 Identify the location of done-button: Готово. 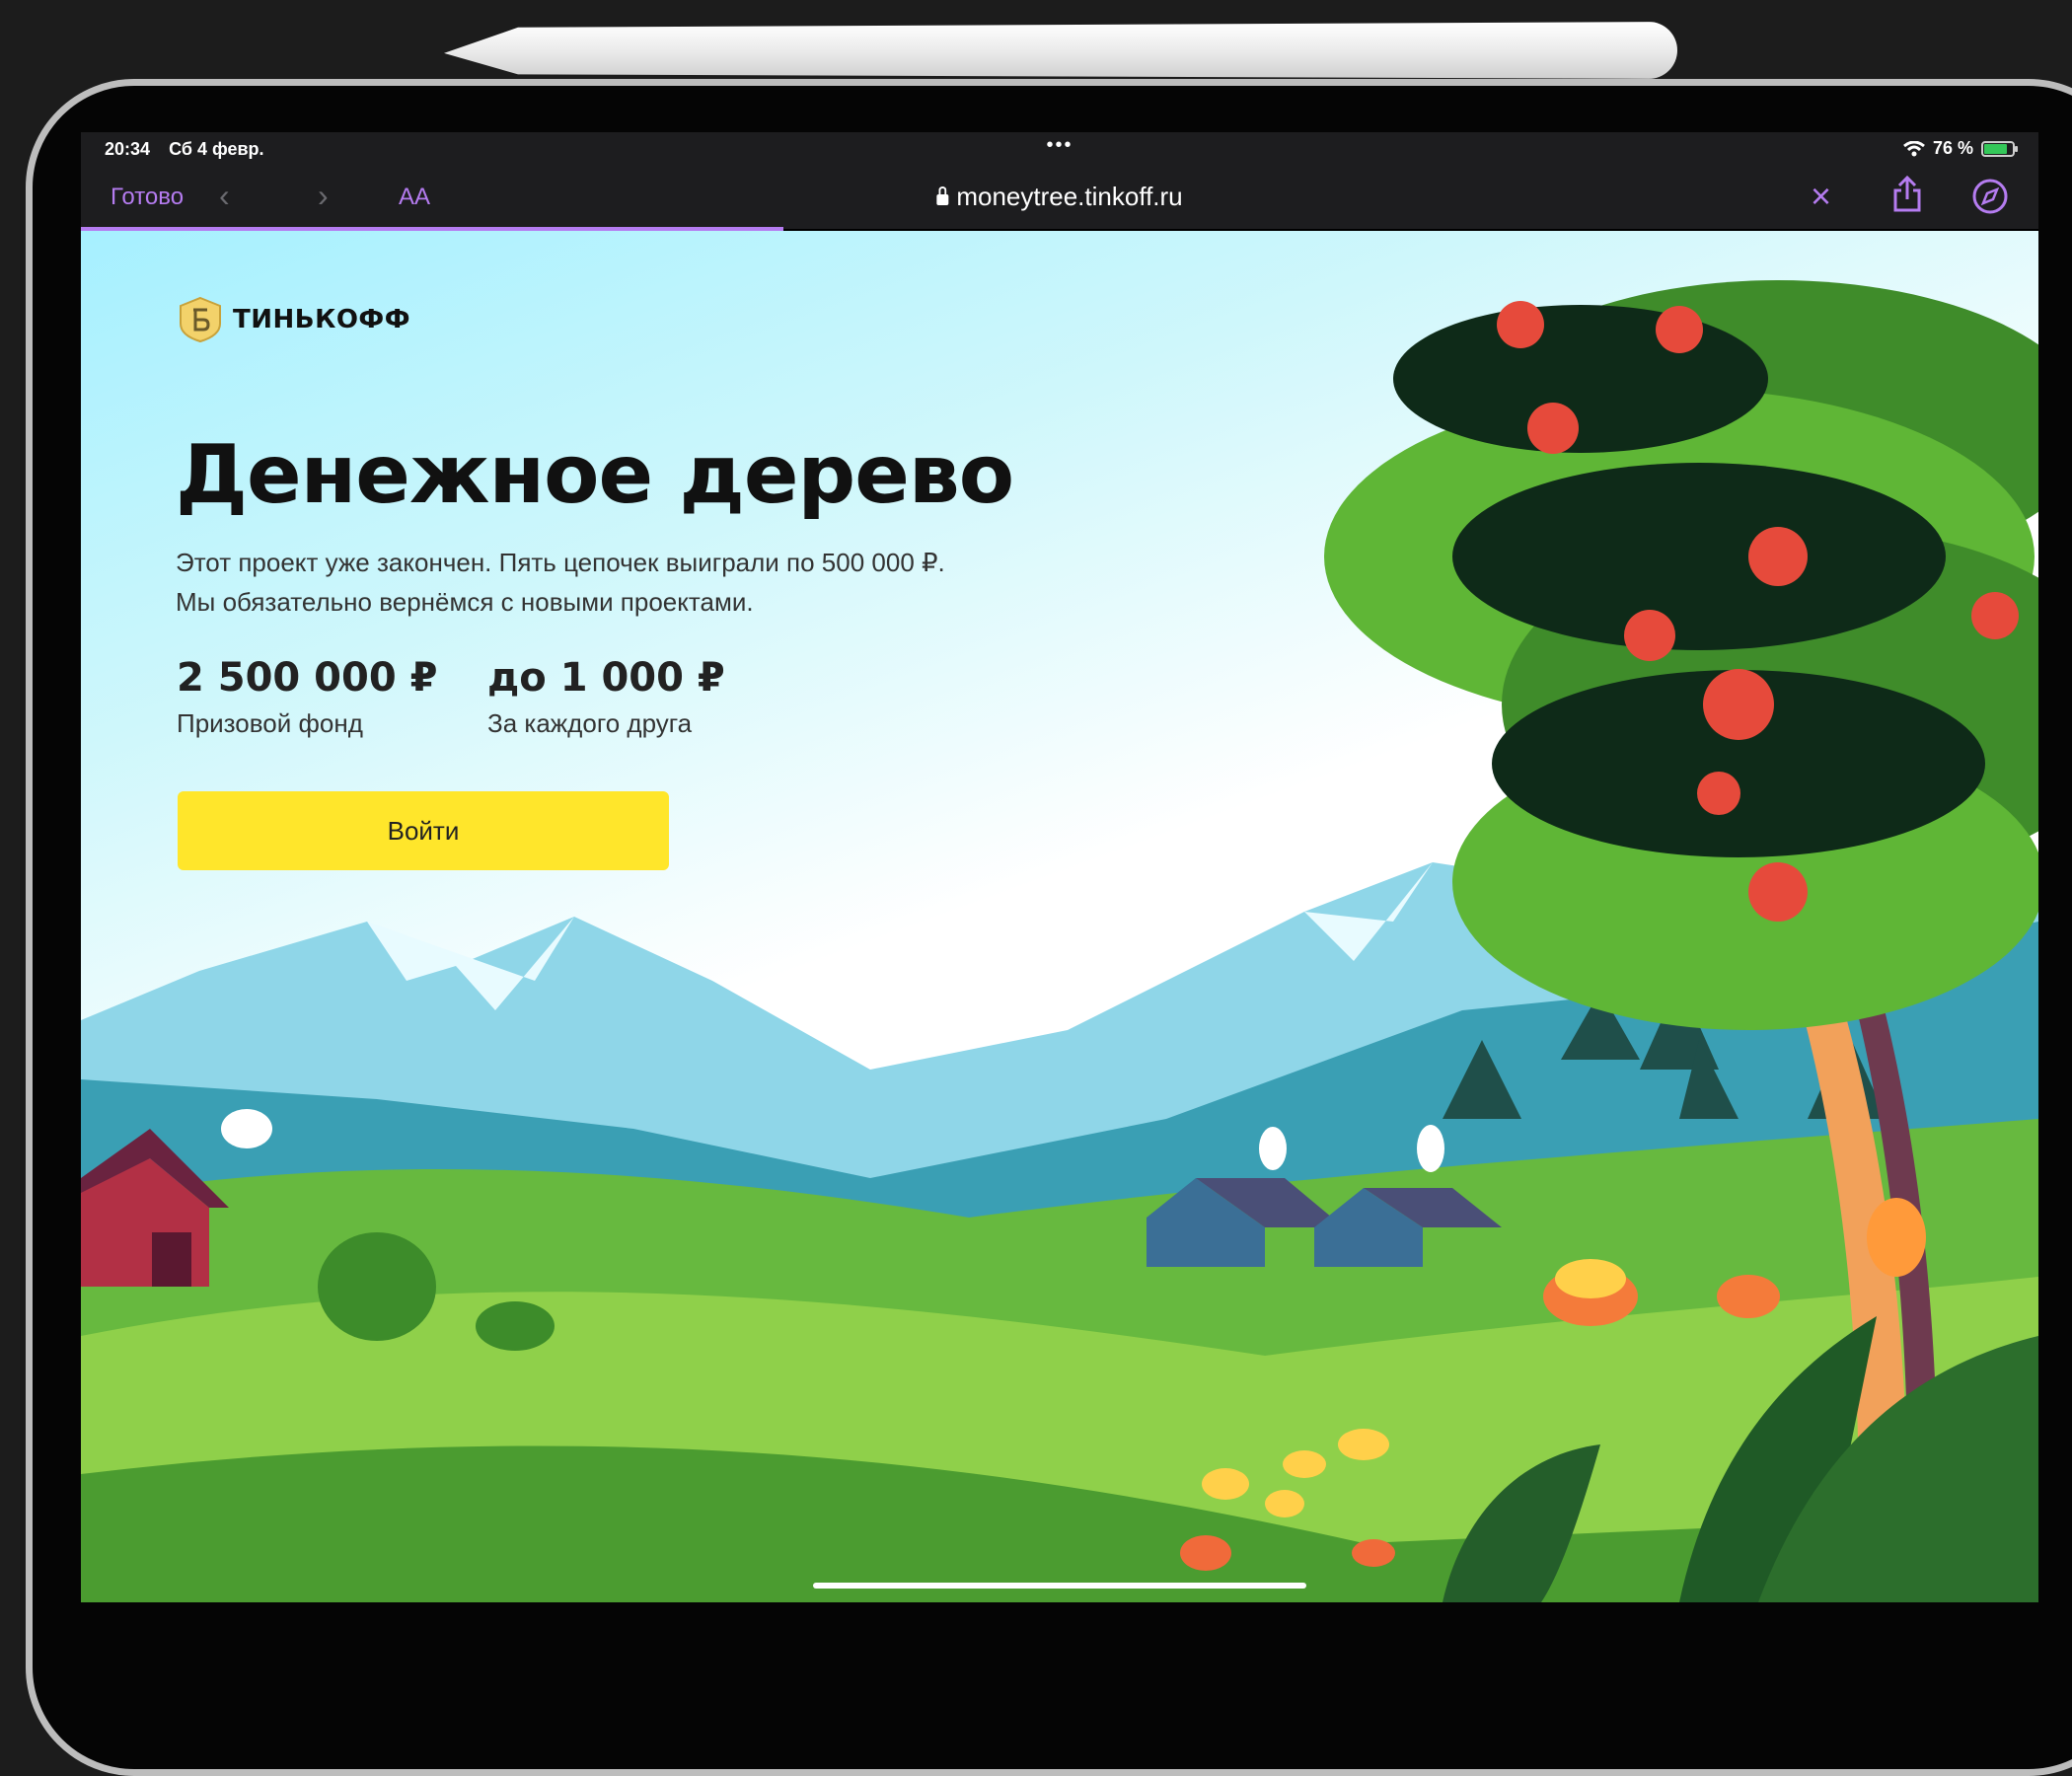
(148, 198).